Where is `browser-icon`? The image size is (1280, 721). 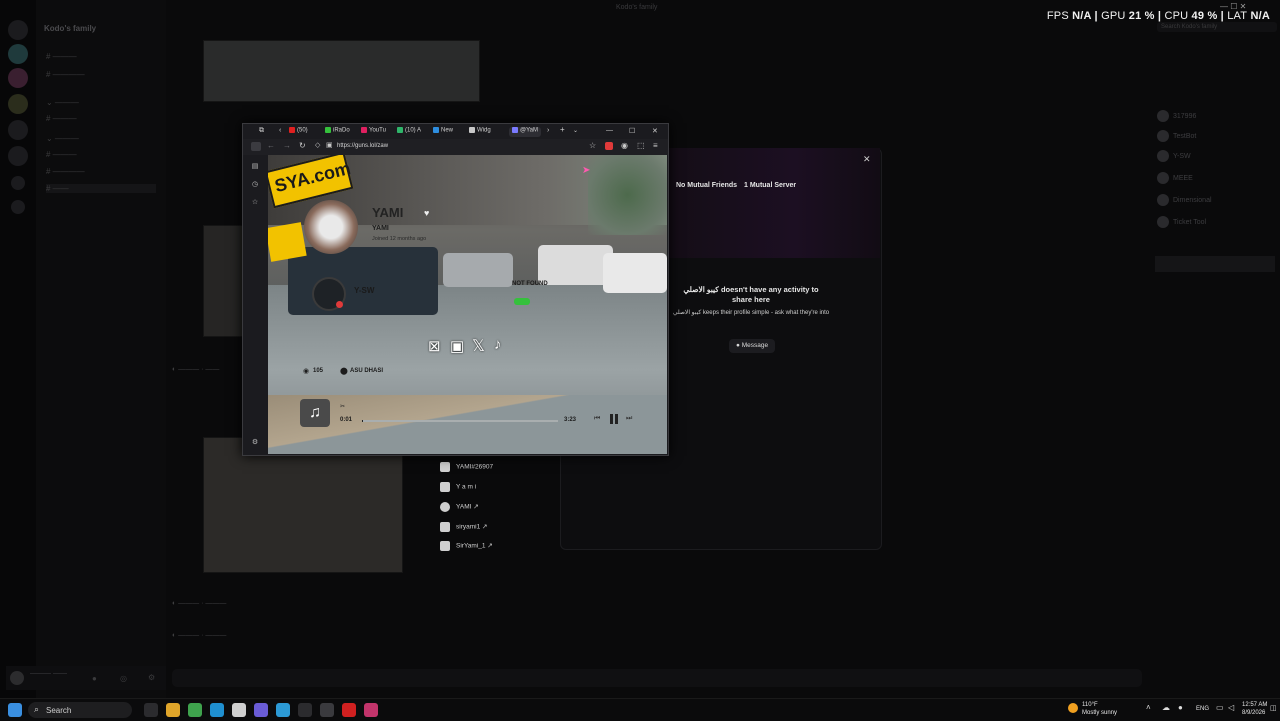 browser-icon is located at coordinates (283, 710).